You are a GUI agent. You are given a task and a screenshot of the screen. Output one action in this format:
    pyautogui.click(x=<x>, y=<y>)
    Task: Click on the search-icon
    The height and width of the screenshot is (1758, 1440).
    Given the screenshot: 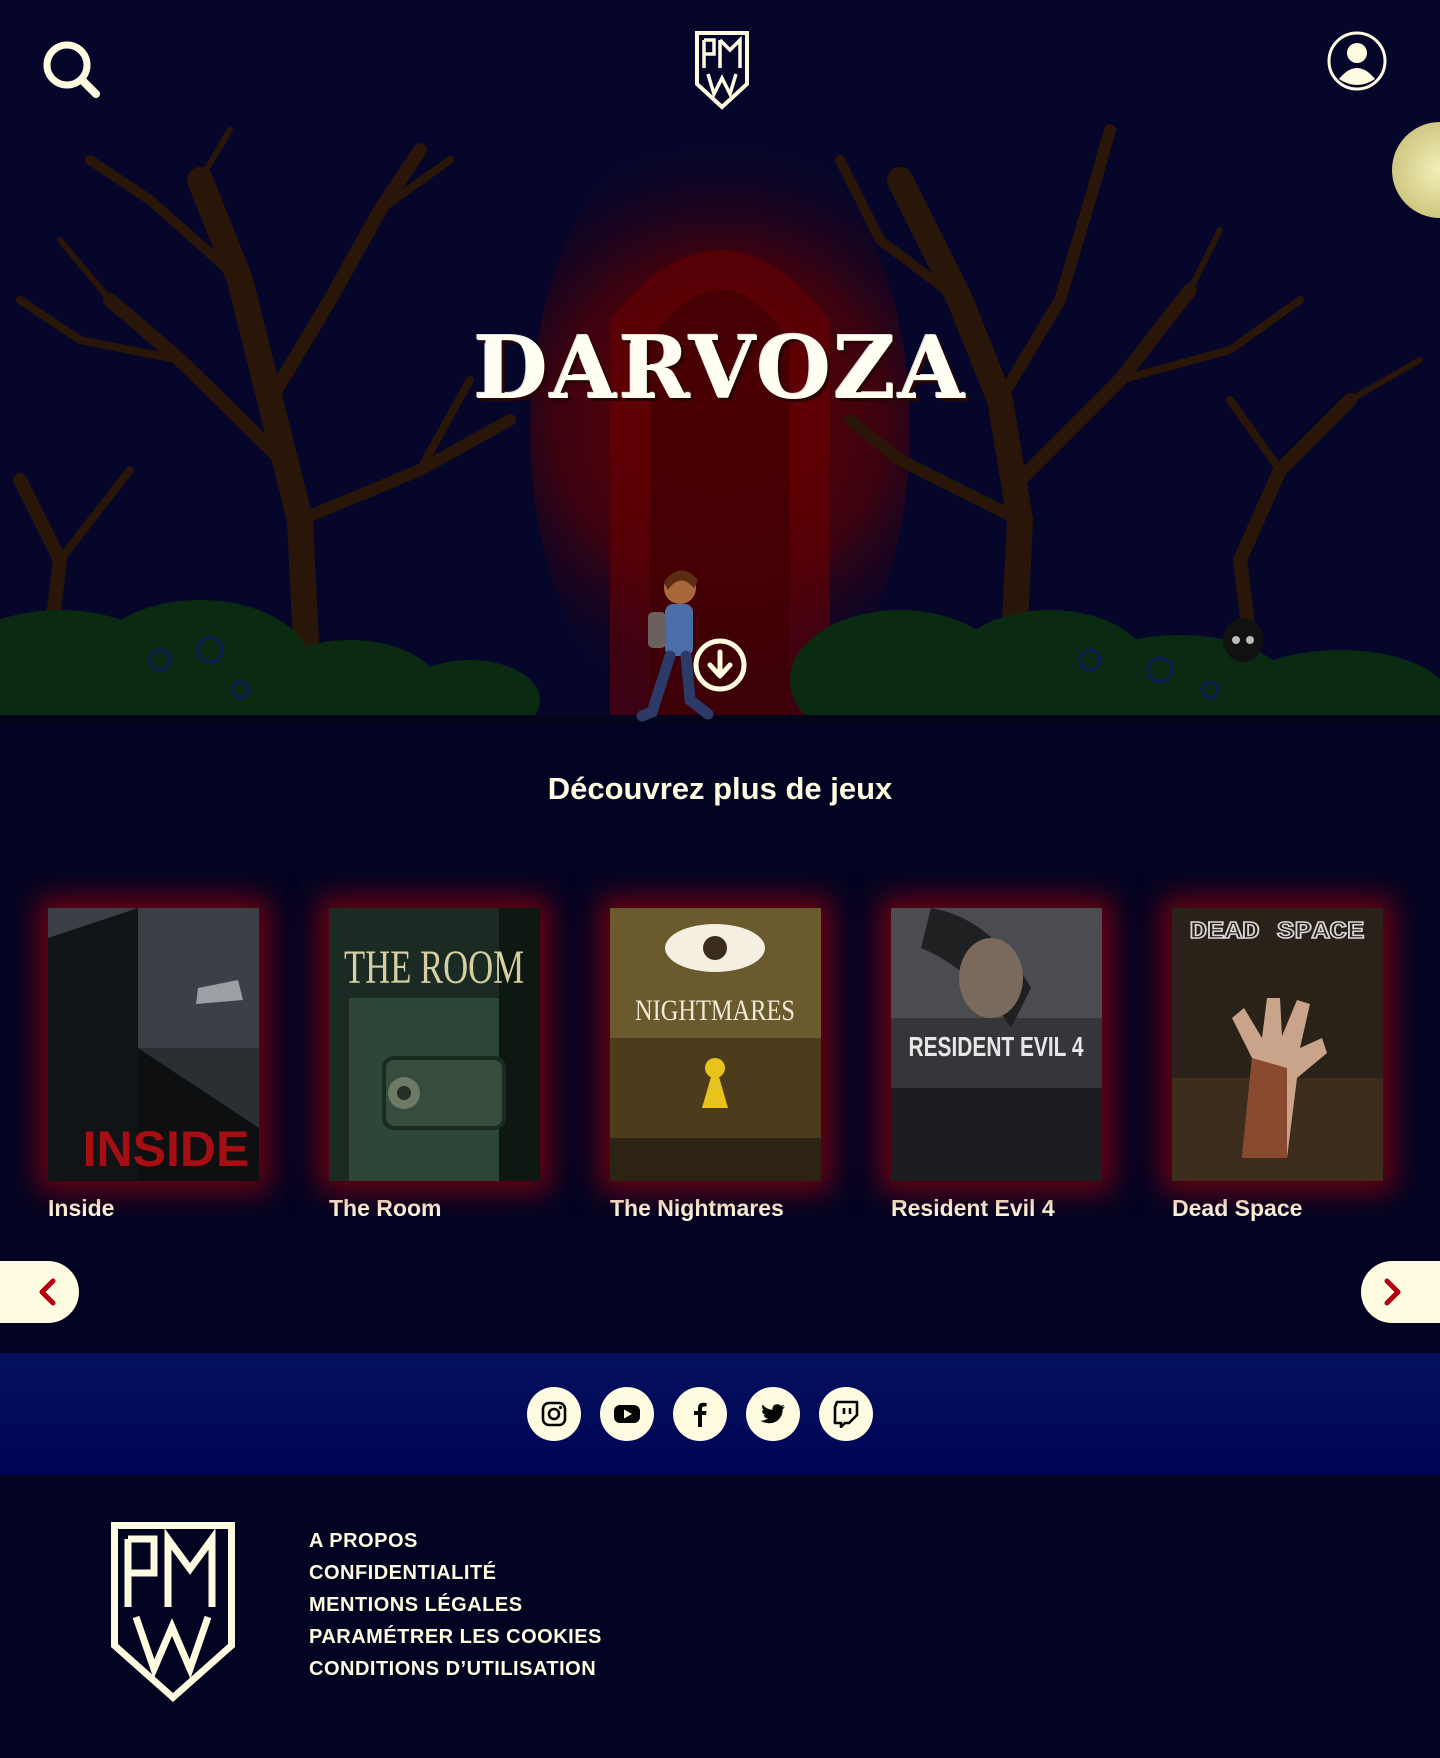 What is the action you would take?
    pyautogui.click(x=71, y=69)
    